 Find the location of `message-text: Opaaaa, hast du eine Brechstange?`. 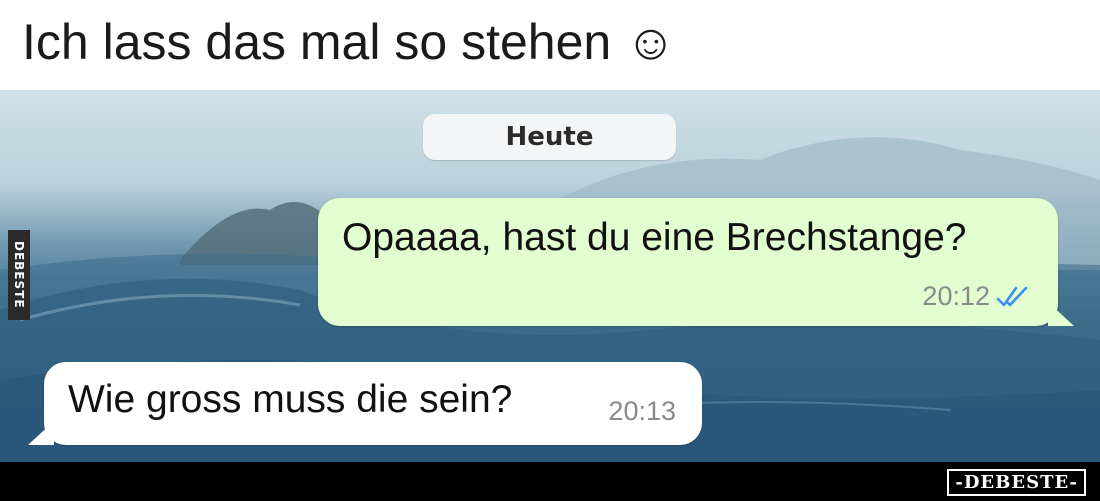

message-text: Opaaaa, hast du eine Brechstange? is located at coordinates (654, 237).